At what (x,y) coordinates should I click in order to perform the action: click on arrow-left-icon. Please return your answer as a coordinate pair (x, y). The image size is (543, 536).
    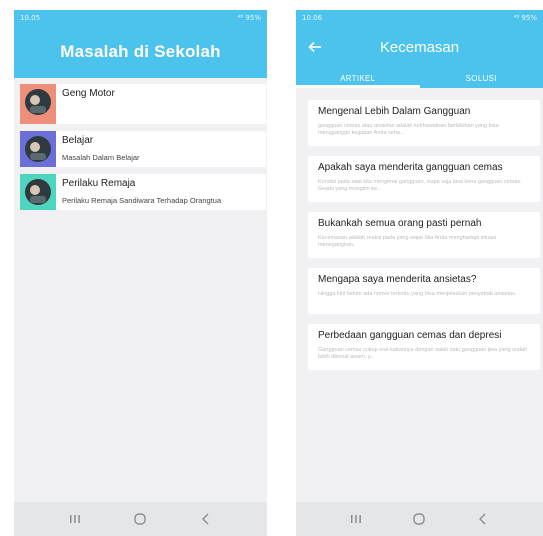
    Looking at the image, I should click on (315, 47).